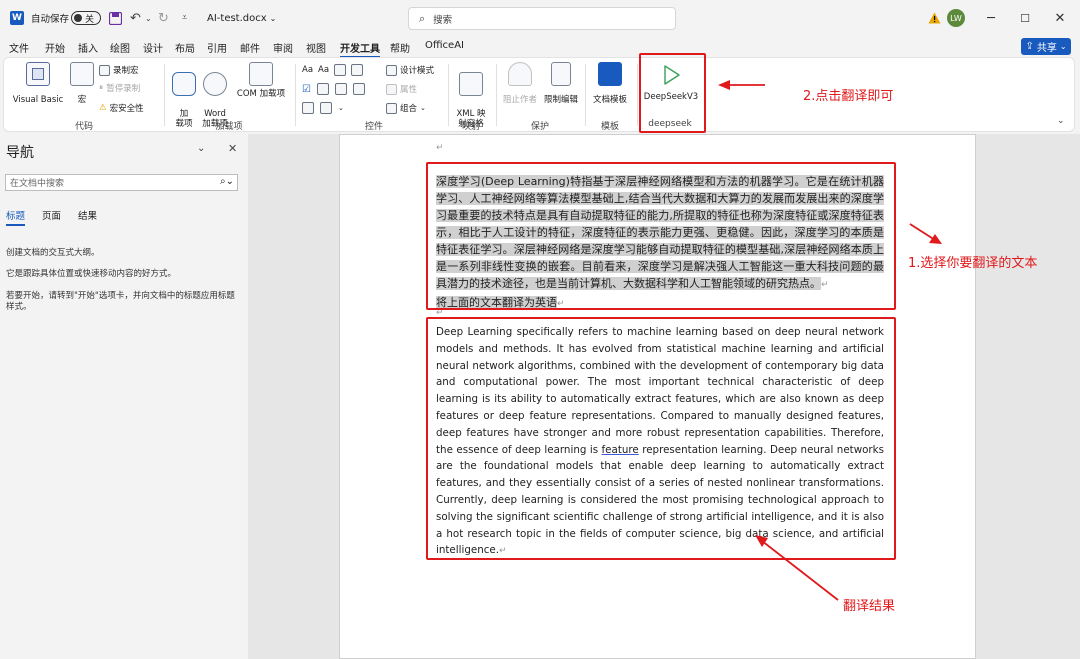 The width and height of the screenshot is (1080, 659). What do you see at coordinates (973, 263) in the screenshot?
I see `annotation-step-1: 1.选择你要翻译的文本` at bounding box center [973, 263].